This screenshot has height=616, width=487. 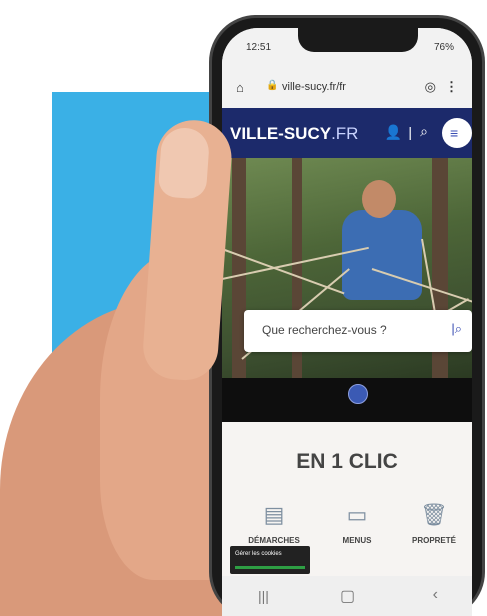 What do you see at coordinates (270, 567) in the screenshot?
I see `cookie-status-bar` at bounding box center [270, 567].